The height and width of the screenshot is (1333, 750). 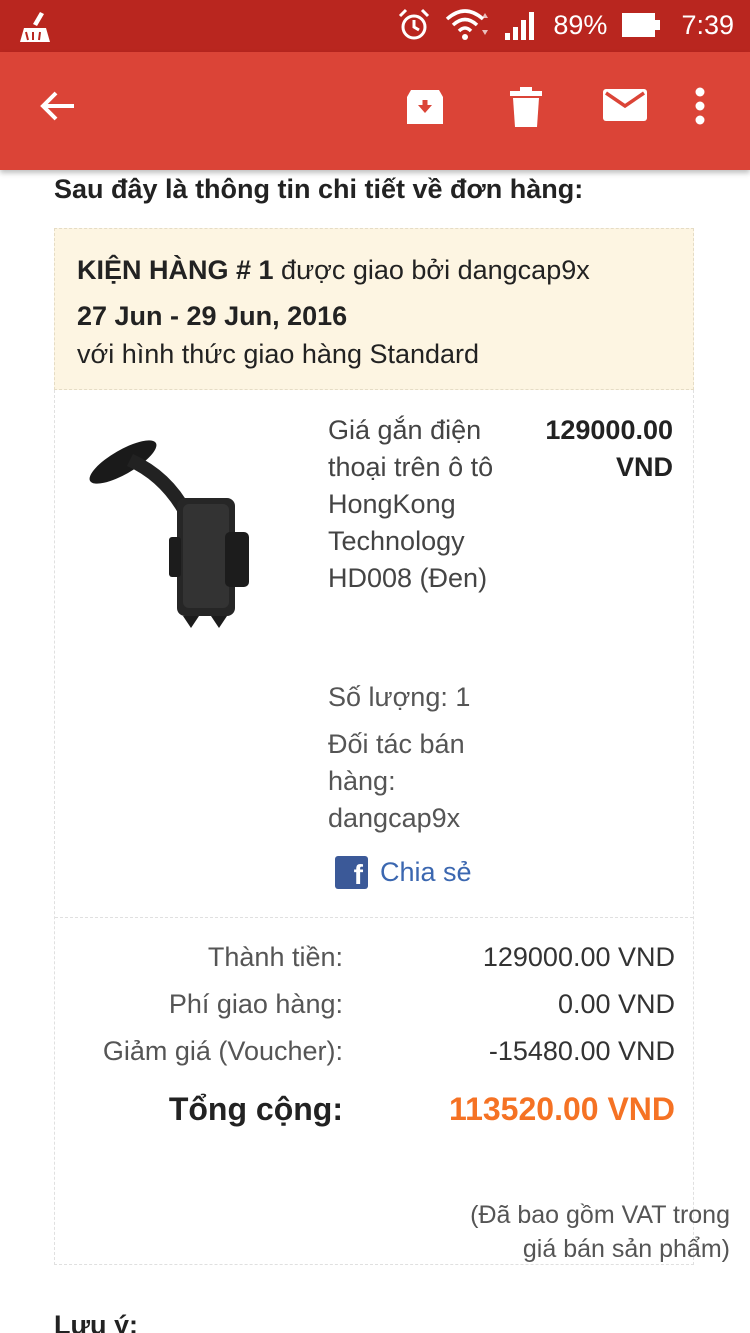 I want to click on status-bar: 89% 7:39, so click(x=375, y=26).